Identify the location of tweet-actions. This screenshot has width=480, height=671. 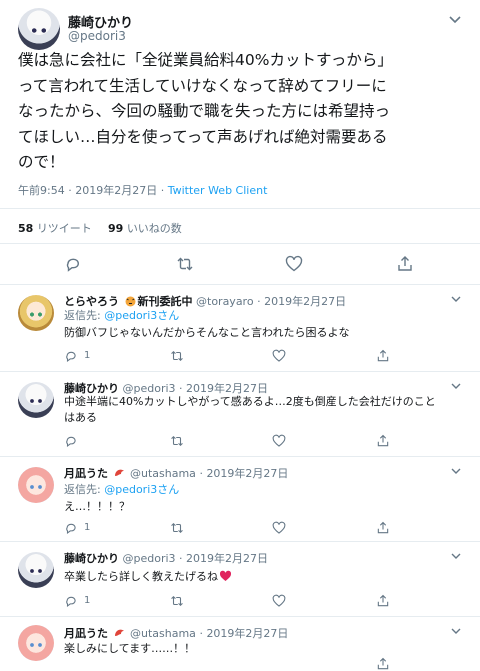
(240, 263).